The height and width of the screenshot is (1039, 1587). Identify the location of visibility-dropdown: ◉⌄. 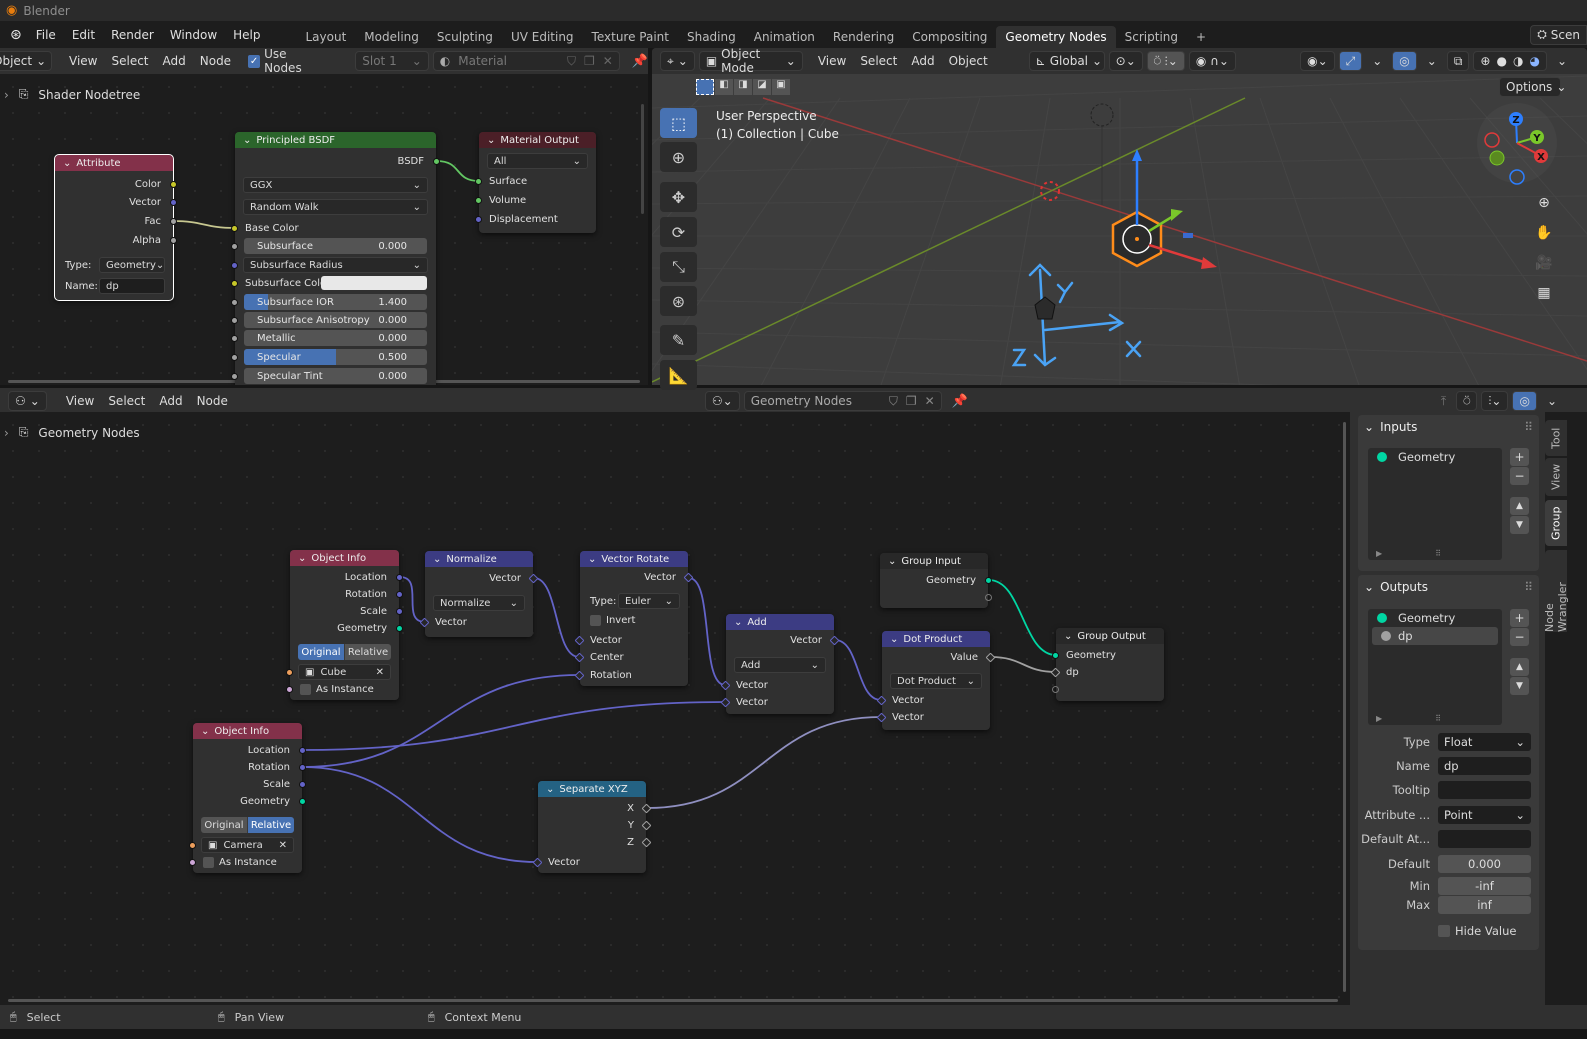
(1317, 61).